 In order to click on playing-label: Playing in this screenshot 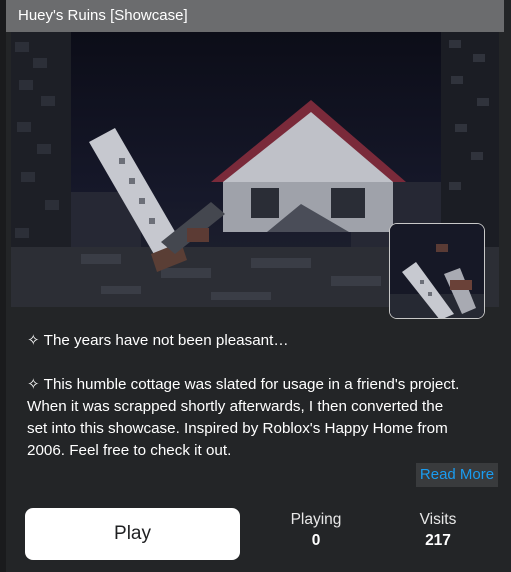, I will do `click(316, 519)`.